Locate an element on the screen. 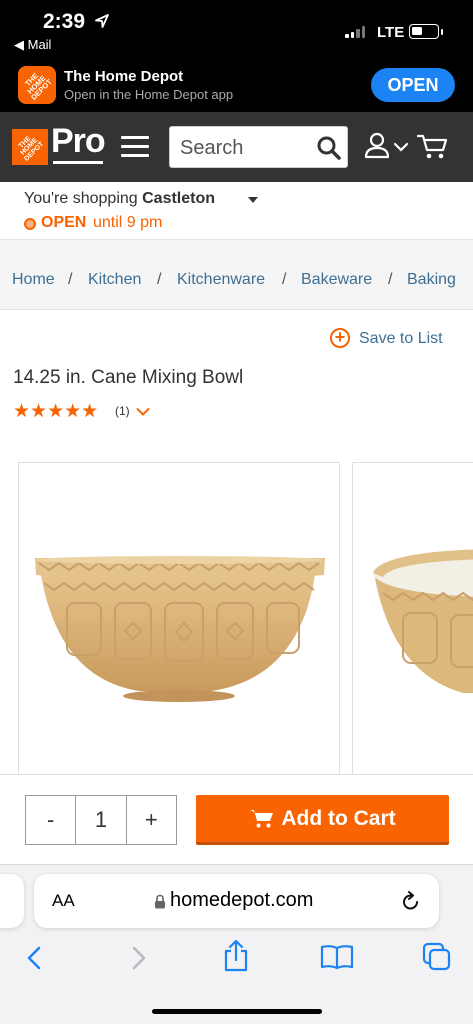 Image resolution: width=473 pixels, height=1024 pixels. share-icon is located at coordinates (236, 956).